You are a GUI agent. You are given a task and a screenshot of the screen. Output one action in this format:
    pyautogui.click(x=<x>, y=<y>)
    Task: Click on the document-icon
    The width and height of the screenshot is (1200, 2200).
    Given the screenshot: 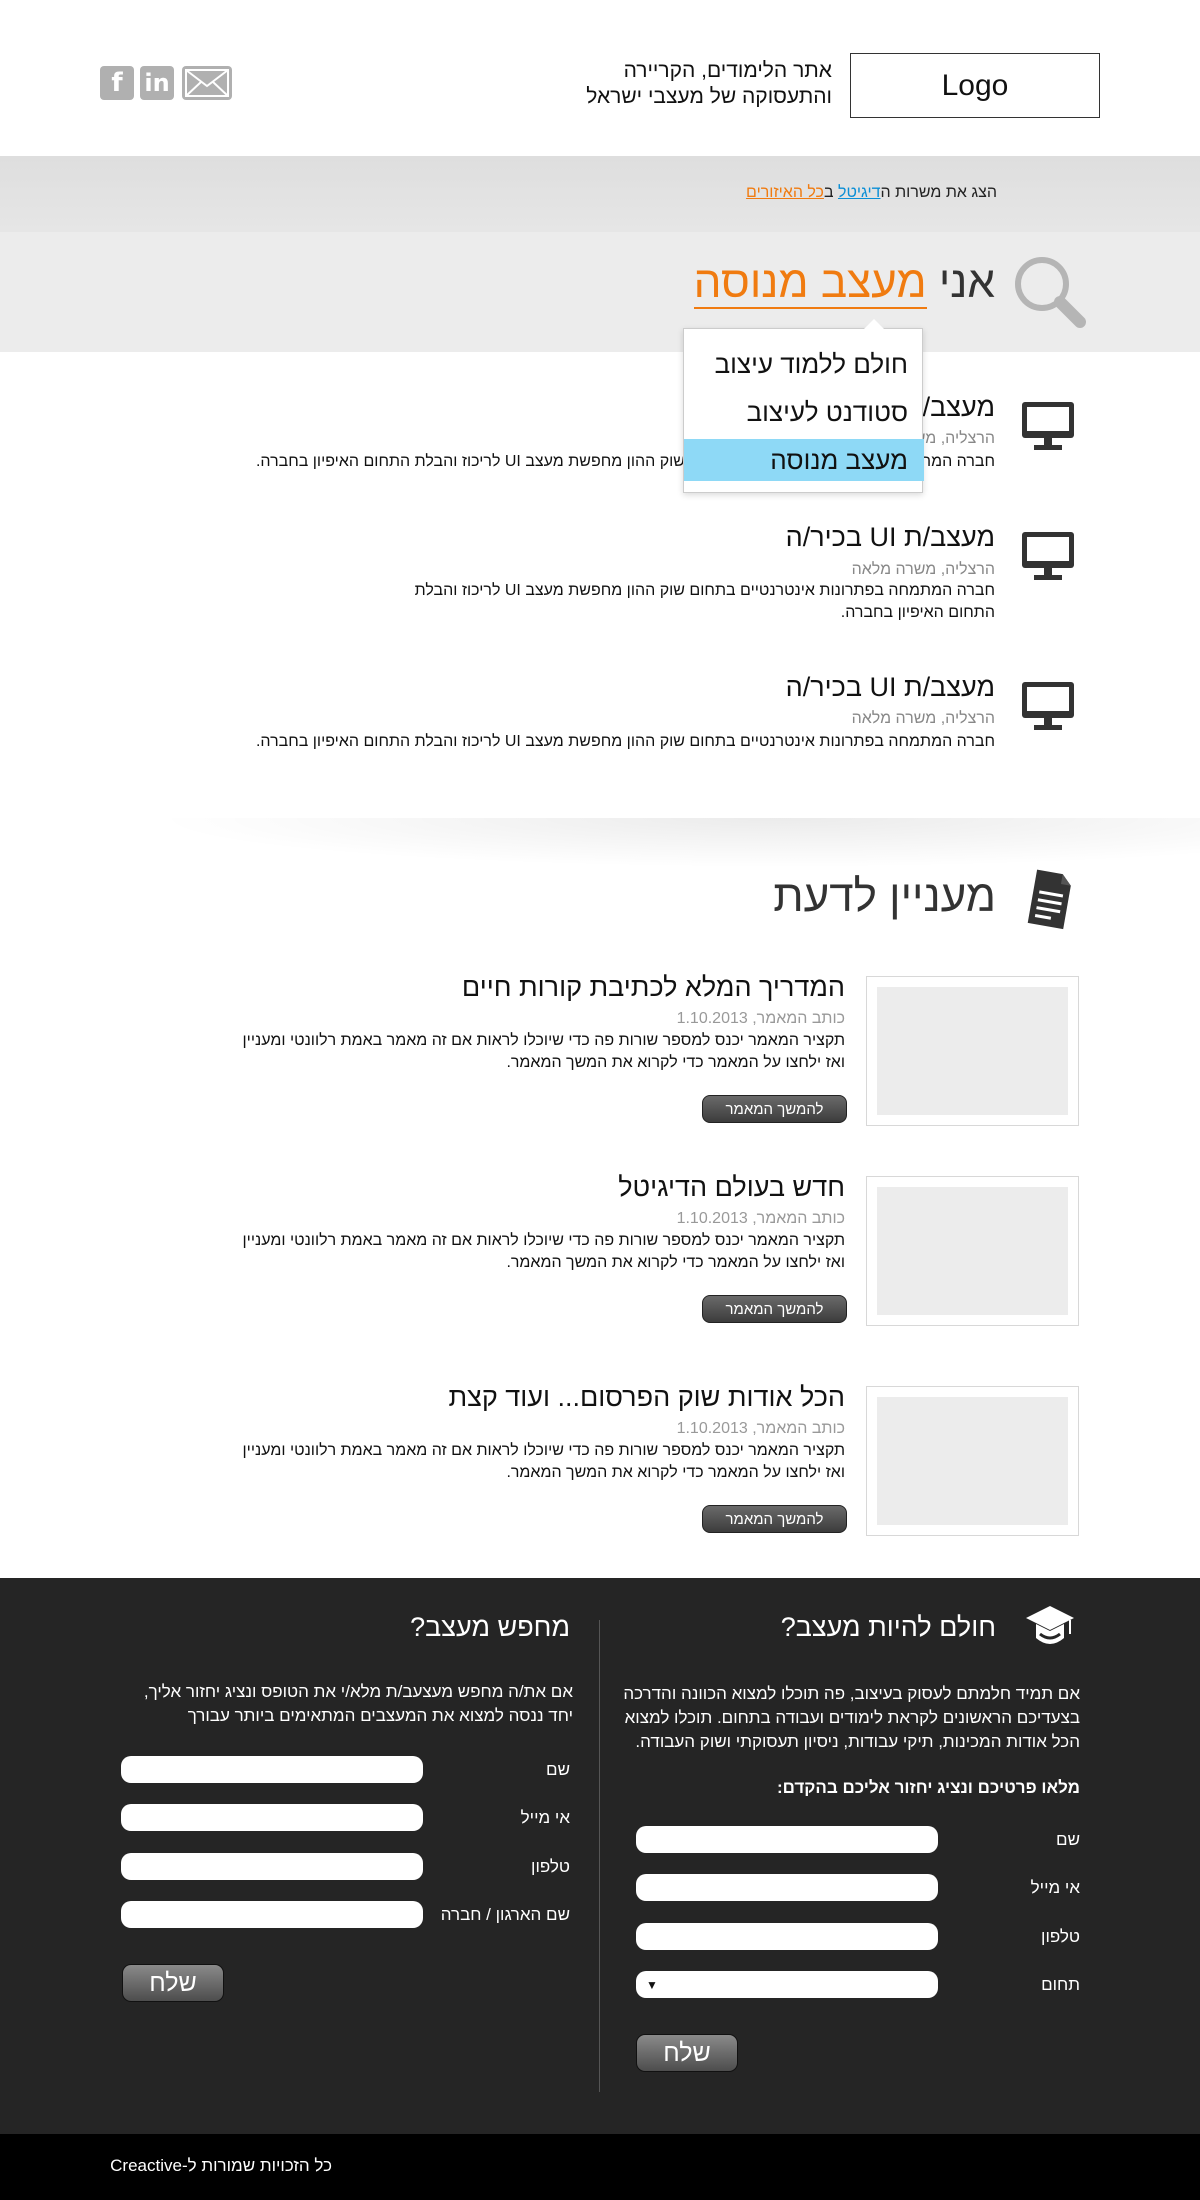 What is the action you would take?
    pyautogui.click(x=1049, y=899)
    